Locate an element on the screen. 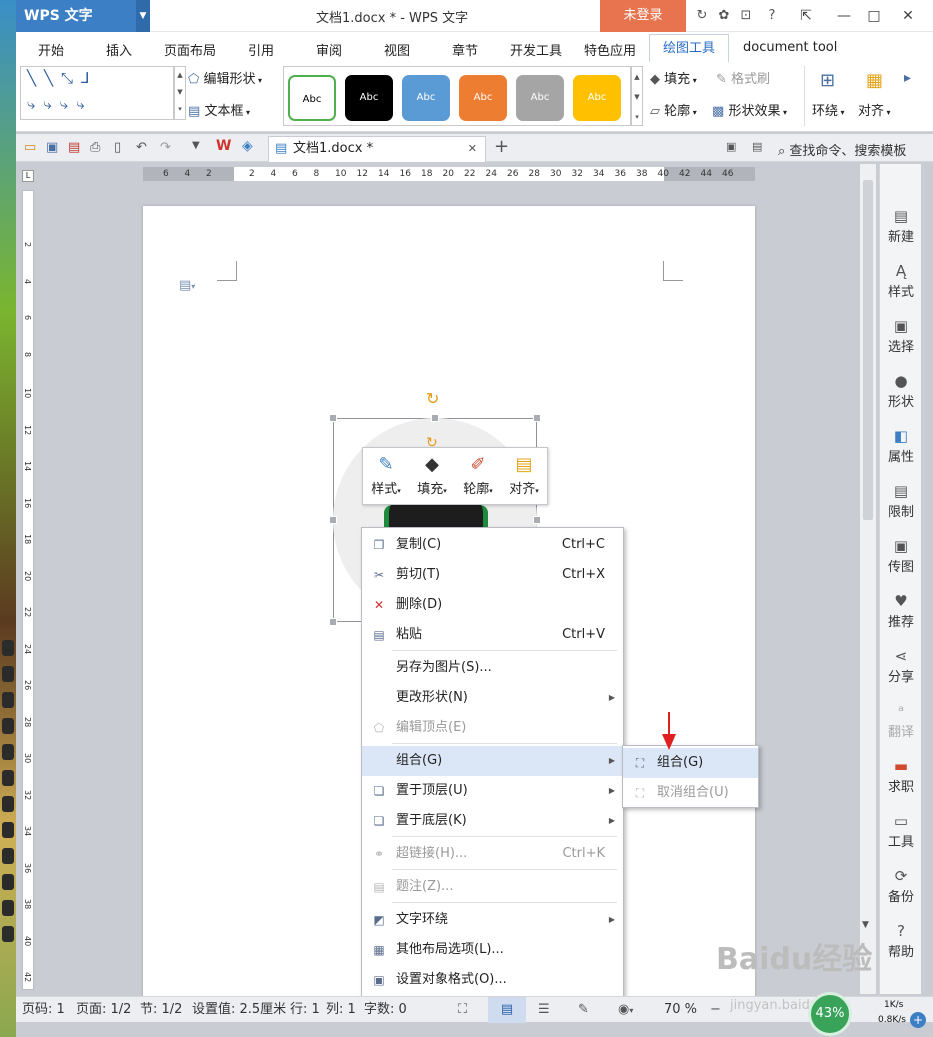 This screenshot has height=1037, width=933. tab-page-layout: 页面布局 is located at coordinates (190, 49).